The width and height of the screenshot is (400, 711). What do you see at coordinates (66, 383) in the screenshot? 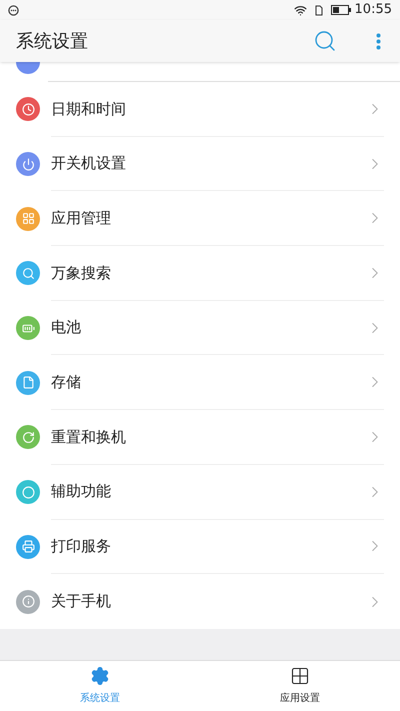
I see `item-label: 存储` at bounding box center [66, 383].